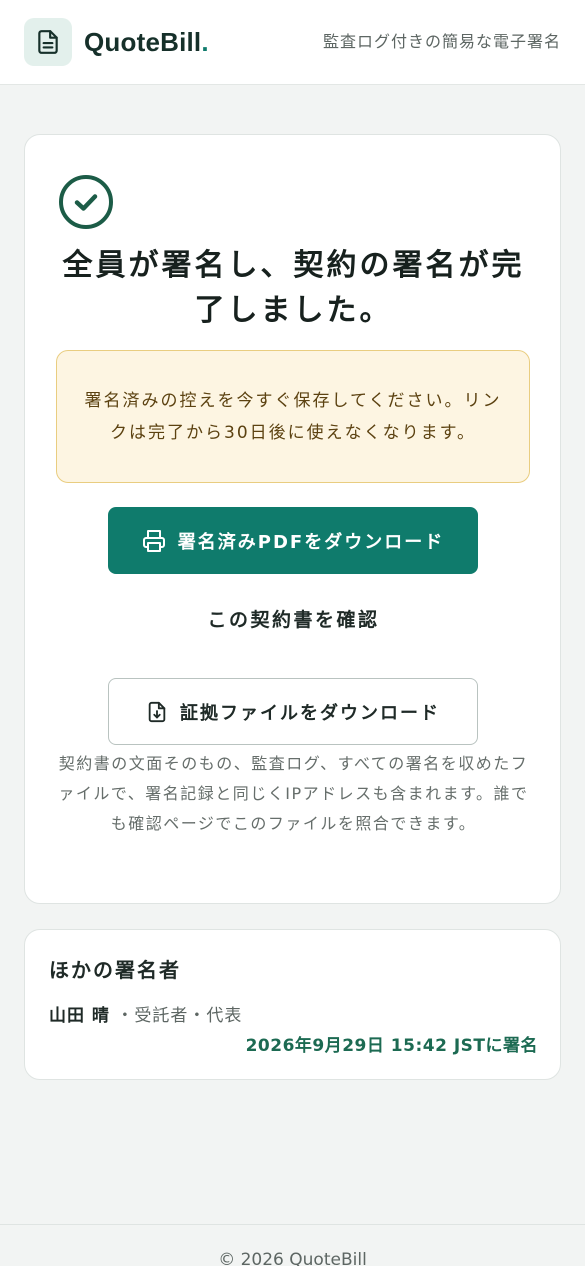 The width and height of the screenshot is (585, 1266). I want to click on copyright-text: © 2026 QuoteBill, so click(292, 1258).